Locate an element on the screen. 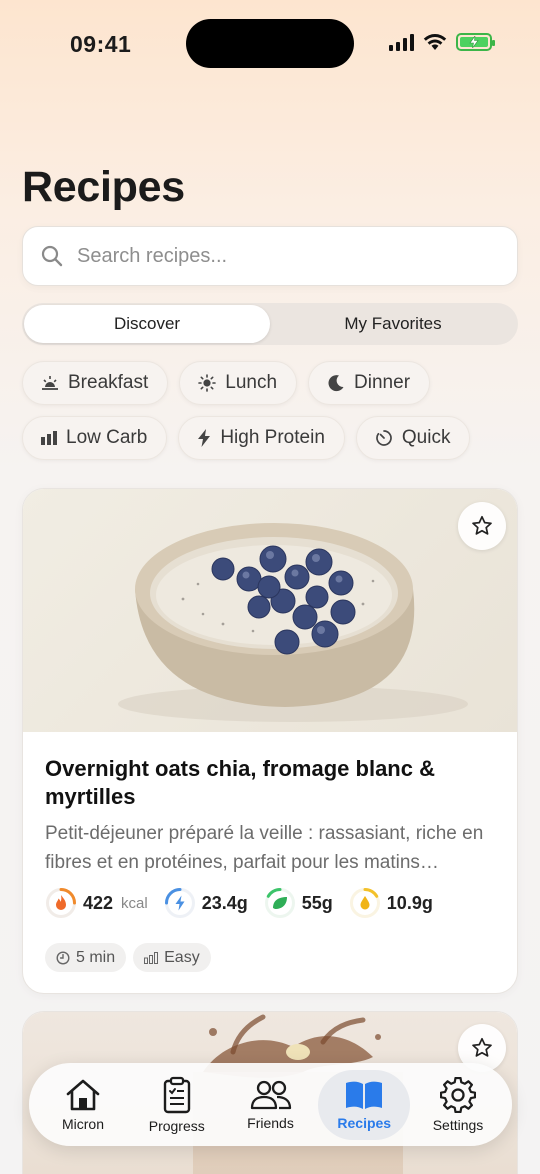 The height and width of the screenshot is (1174, 540). status-bar: 09:41 is located at coordinates (270, 45).